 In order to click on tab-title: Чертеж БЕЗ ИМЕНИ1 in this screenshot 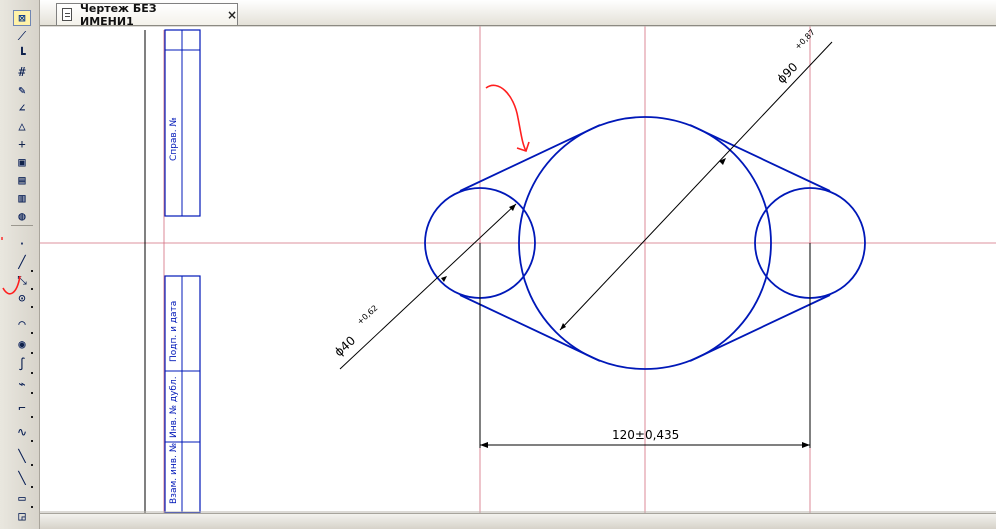, I will do `click(118, 14)`.